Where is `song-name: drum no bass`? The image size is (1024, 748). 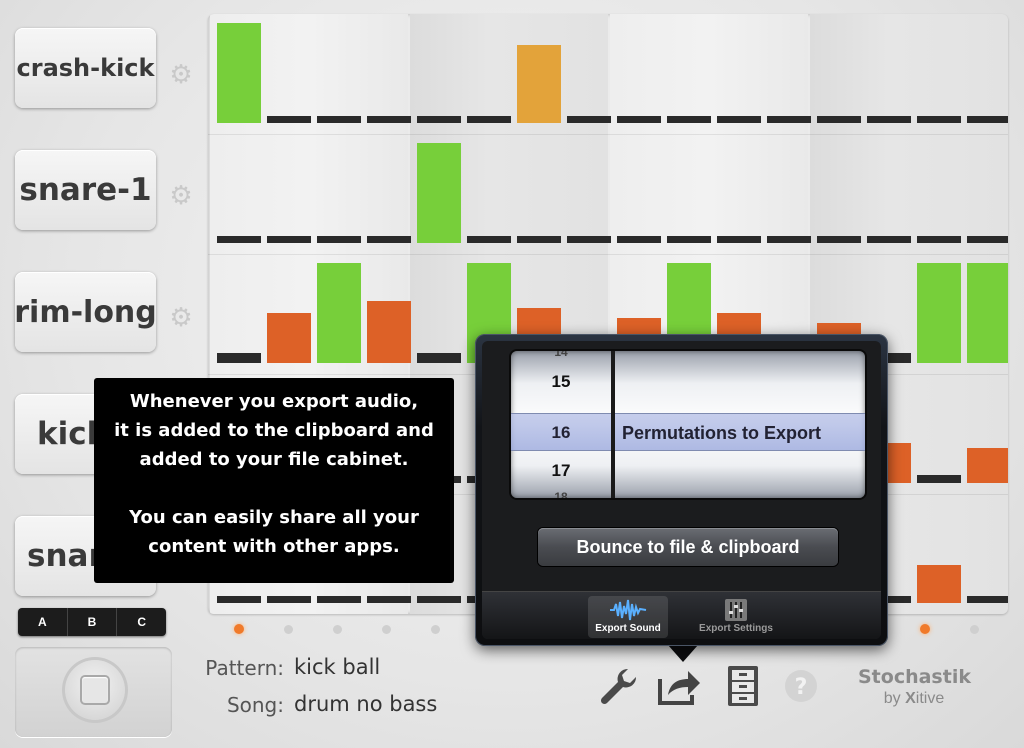 song-name: drum no bass is located at coordinates (366, 704).